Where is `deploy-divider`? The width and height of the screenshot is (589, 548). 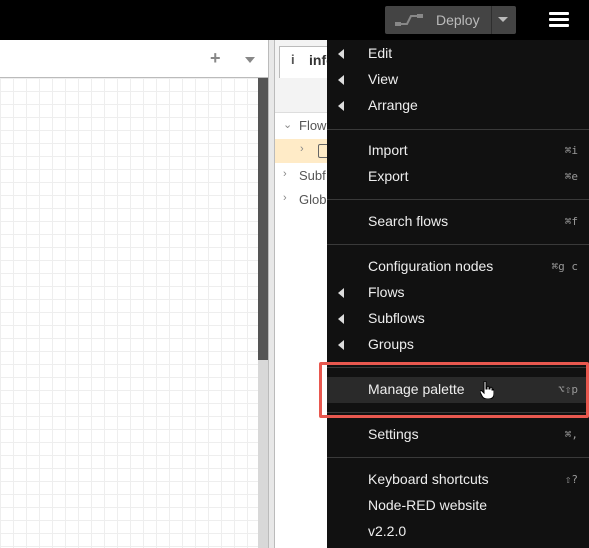 deploy-divider is located at coordinates (491, 20).